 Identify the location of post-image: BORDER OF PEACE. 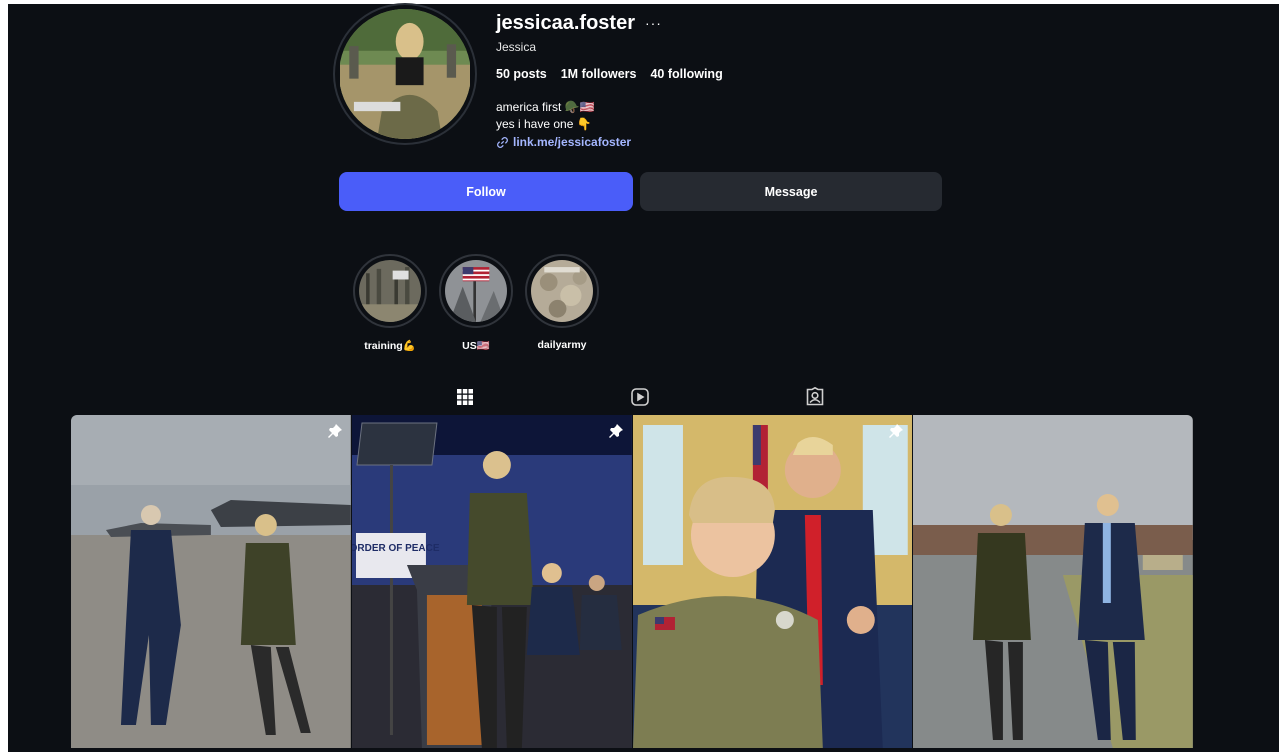
(491, 581).